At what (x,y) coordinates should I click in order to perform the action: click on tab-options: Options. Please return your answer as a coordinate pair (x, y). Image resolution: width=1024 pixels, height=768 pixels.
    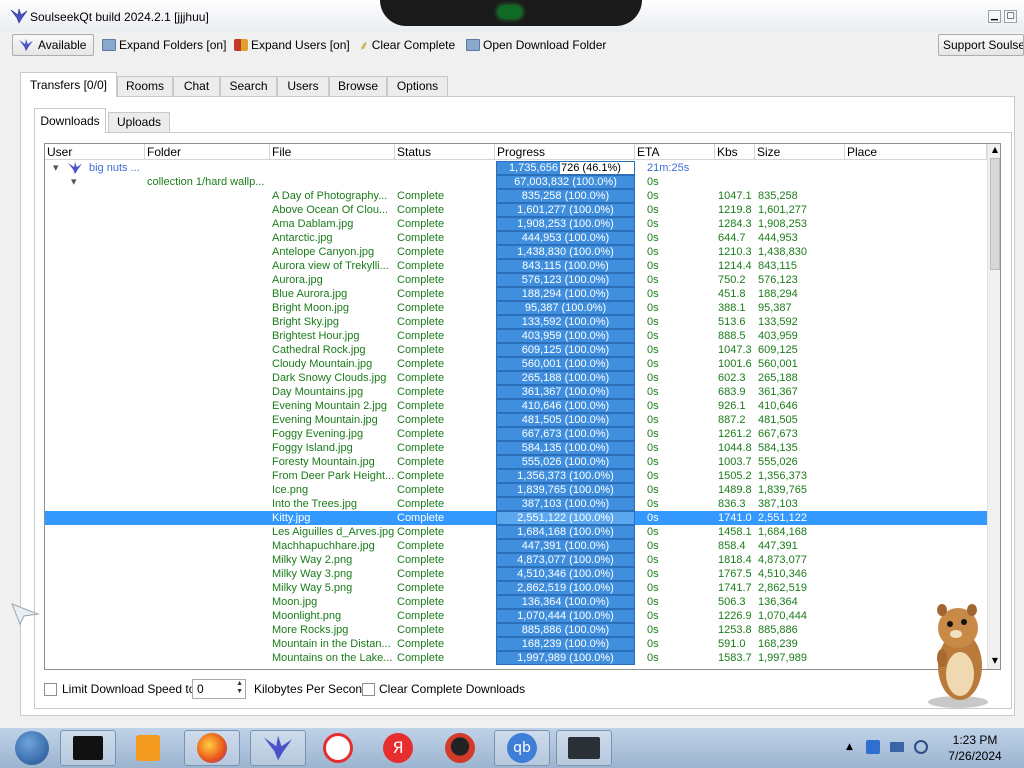
    Looking at the image, I should click on (417, 86).